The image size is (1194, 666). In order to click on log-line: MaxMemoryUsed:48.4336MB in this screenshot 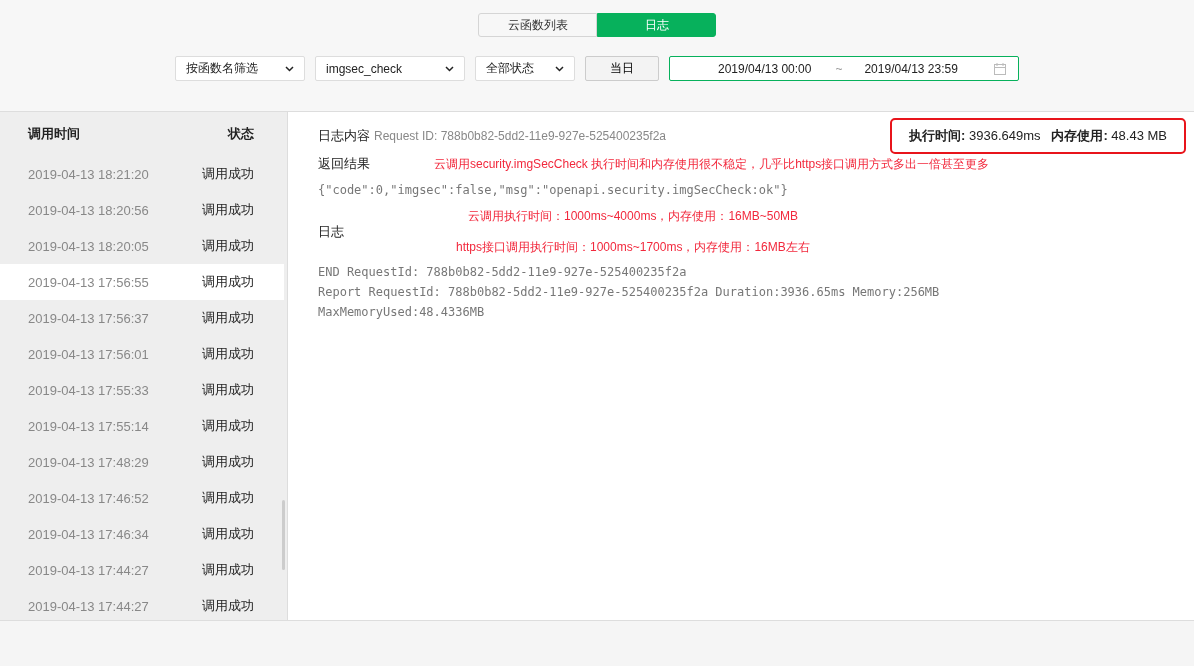, I will do `click(402, 312)`.